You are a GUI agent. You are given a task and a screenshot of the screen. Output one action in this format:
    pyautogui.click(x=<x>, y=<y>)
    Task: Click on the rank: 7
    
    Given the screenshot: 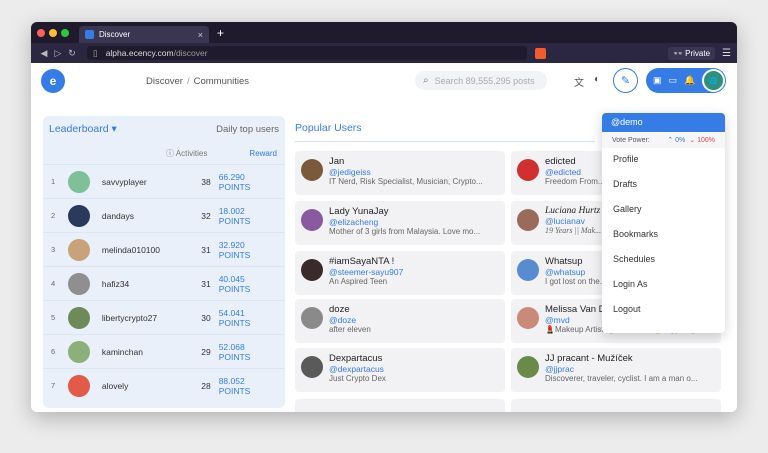 What is the action you would take?
    pyautogui.click(x=53, y=385)
    